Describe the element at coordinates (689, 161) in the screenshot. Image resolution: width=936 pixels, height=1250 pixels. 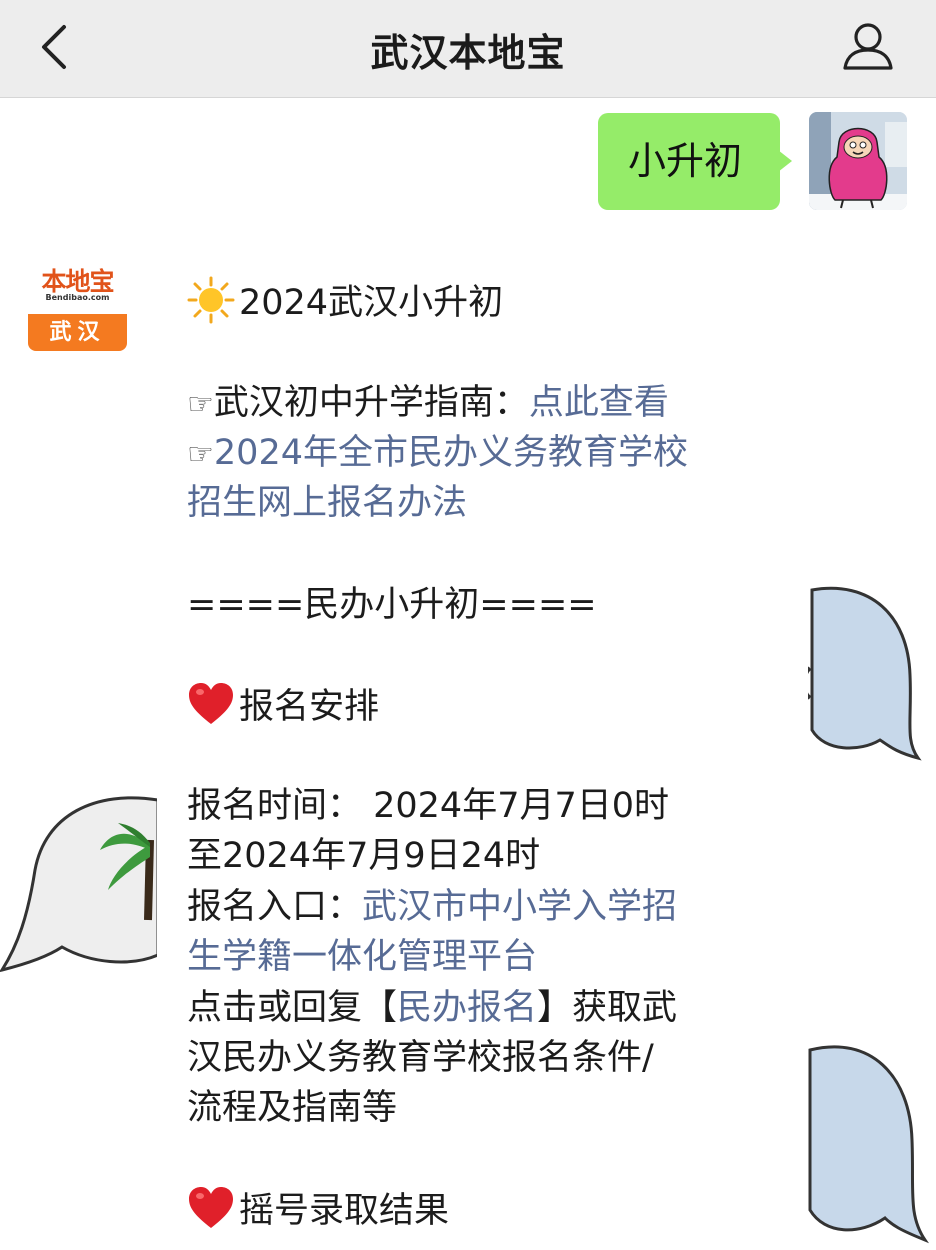
I see `outgoing-message-bubble: 小升初` at that location.